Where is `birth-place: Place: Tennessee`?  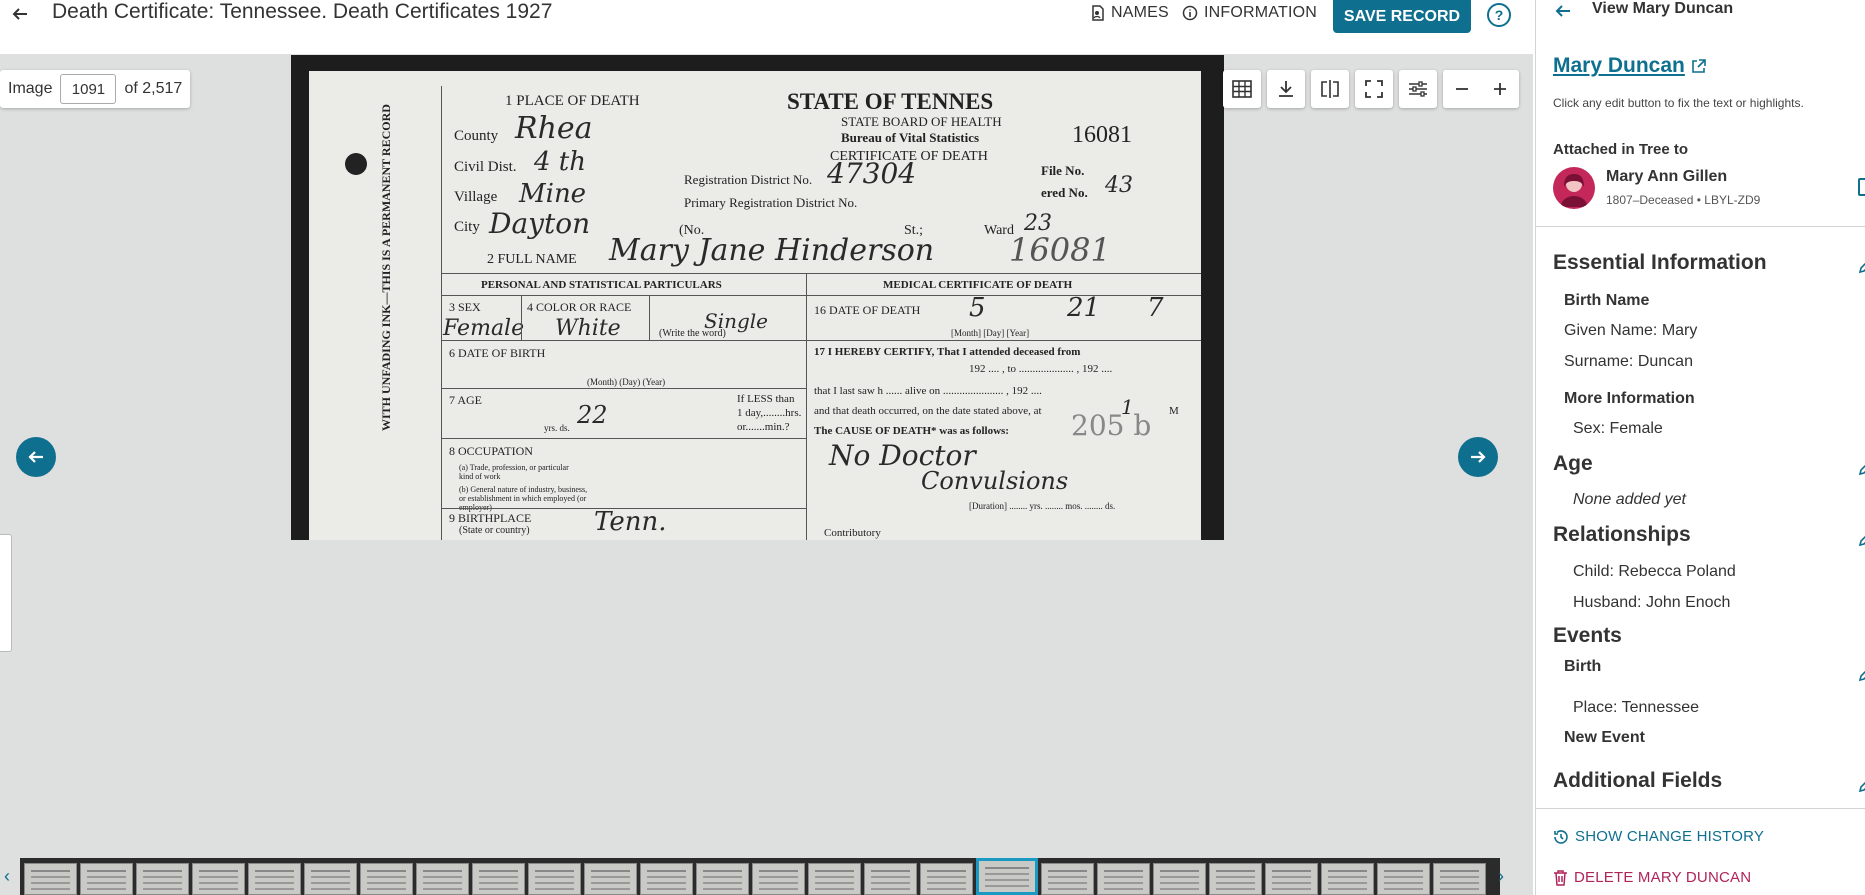
birth-place: Place: Tennessee is located at coordinates (1636, 707).